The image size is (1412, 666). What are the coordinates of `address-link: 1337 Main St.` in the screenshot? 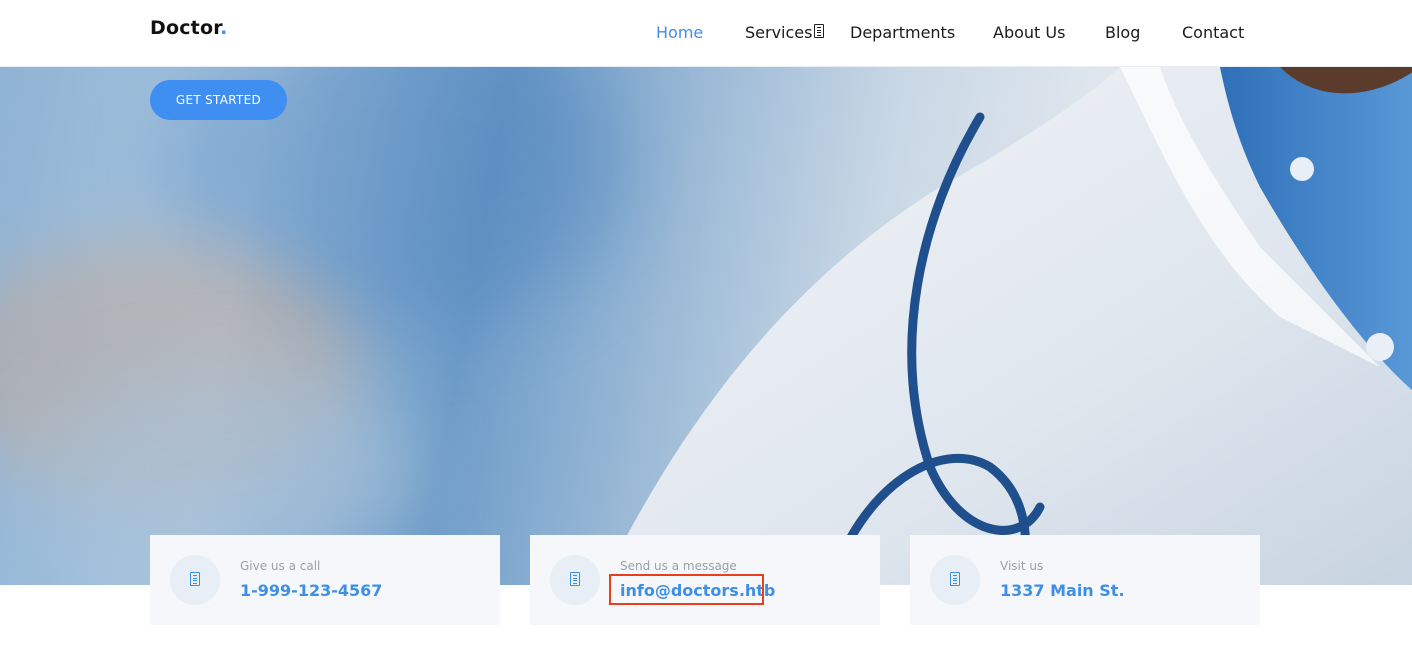 It's located at (1062, 590).